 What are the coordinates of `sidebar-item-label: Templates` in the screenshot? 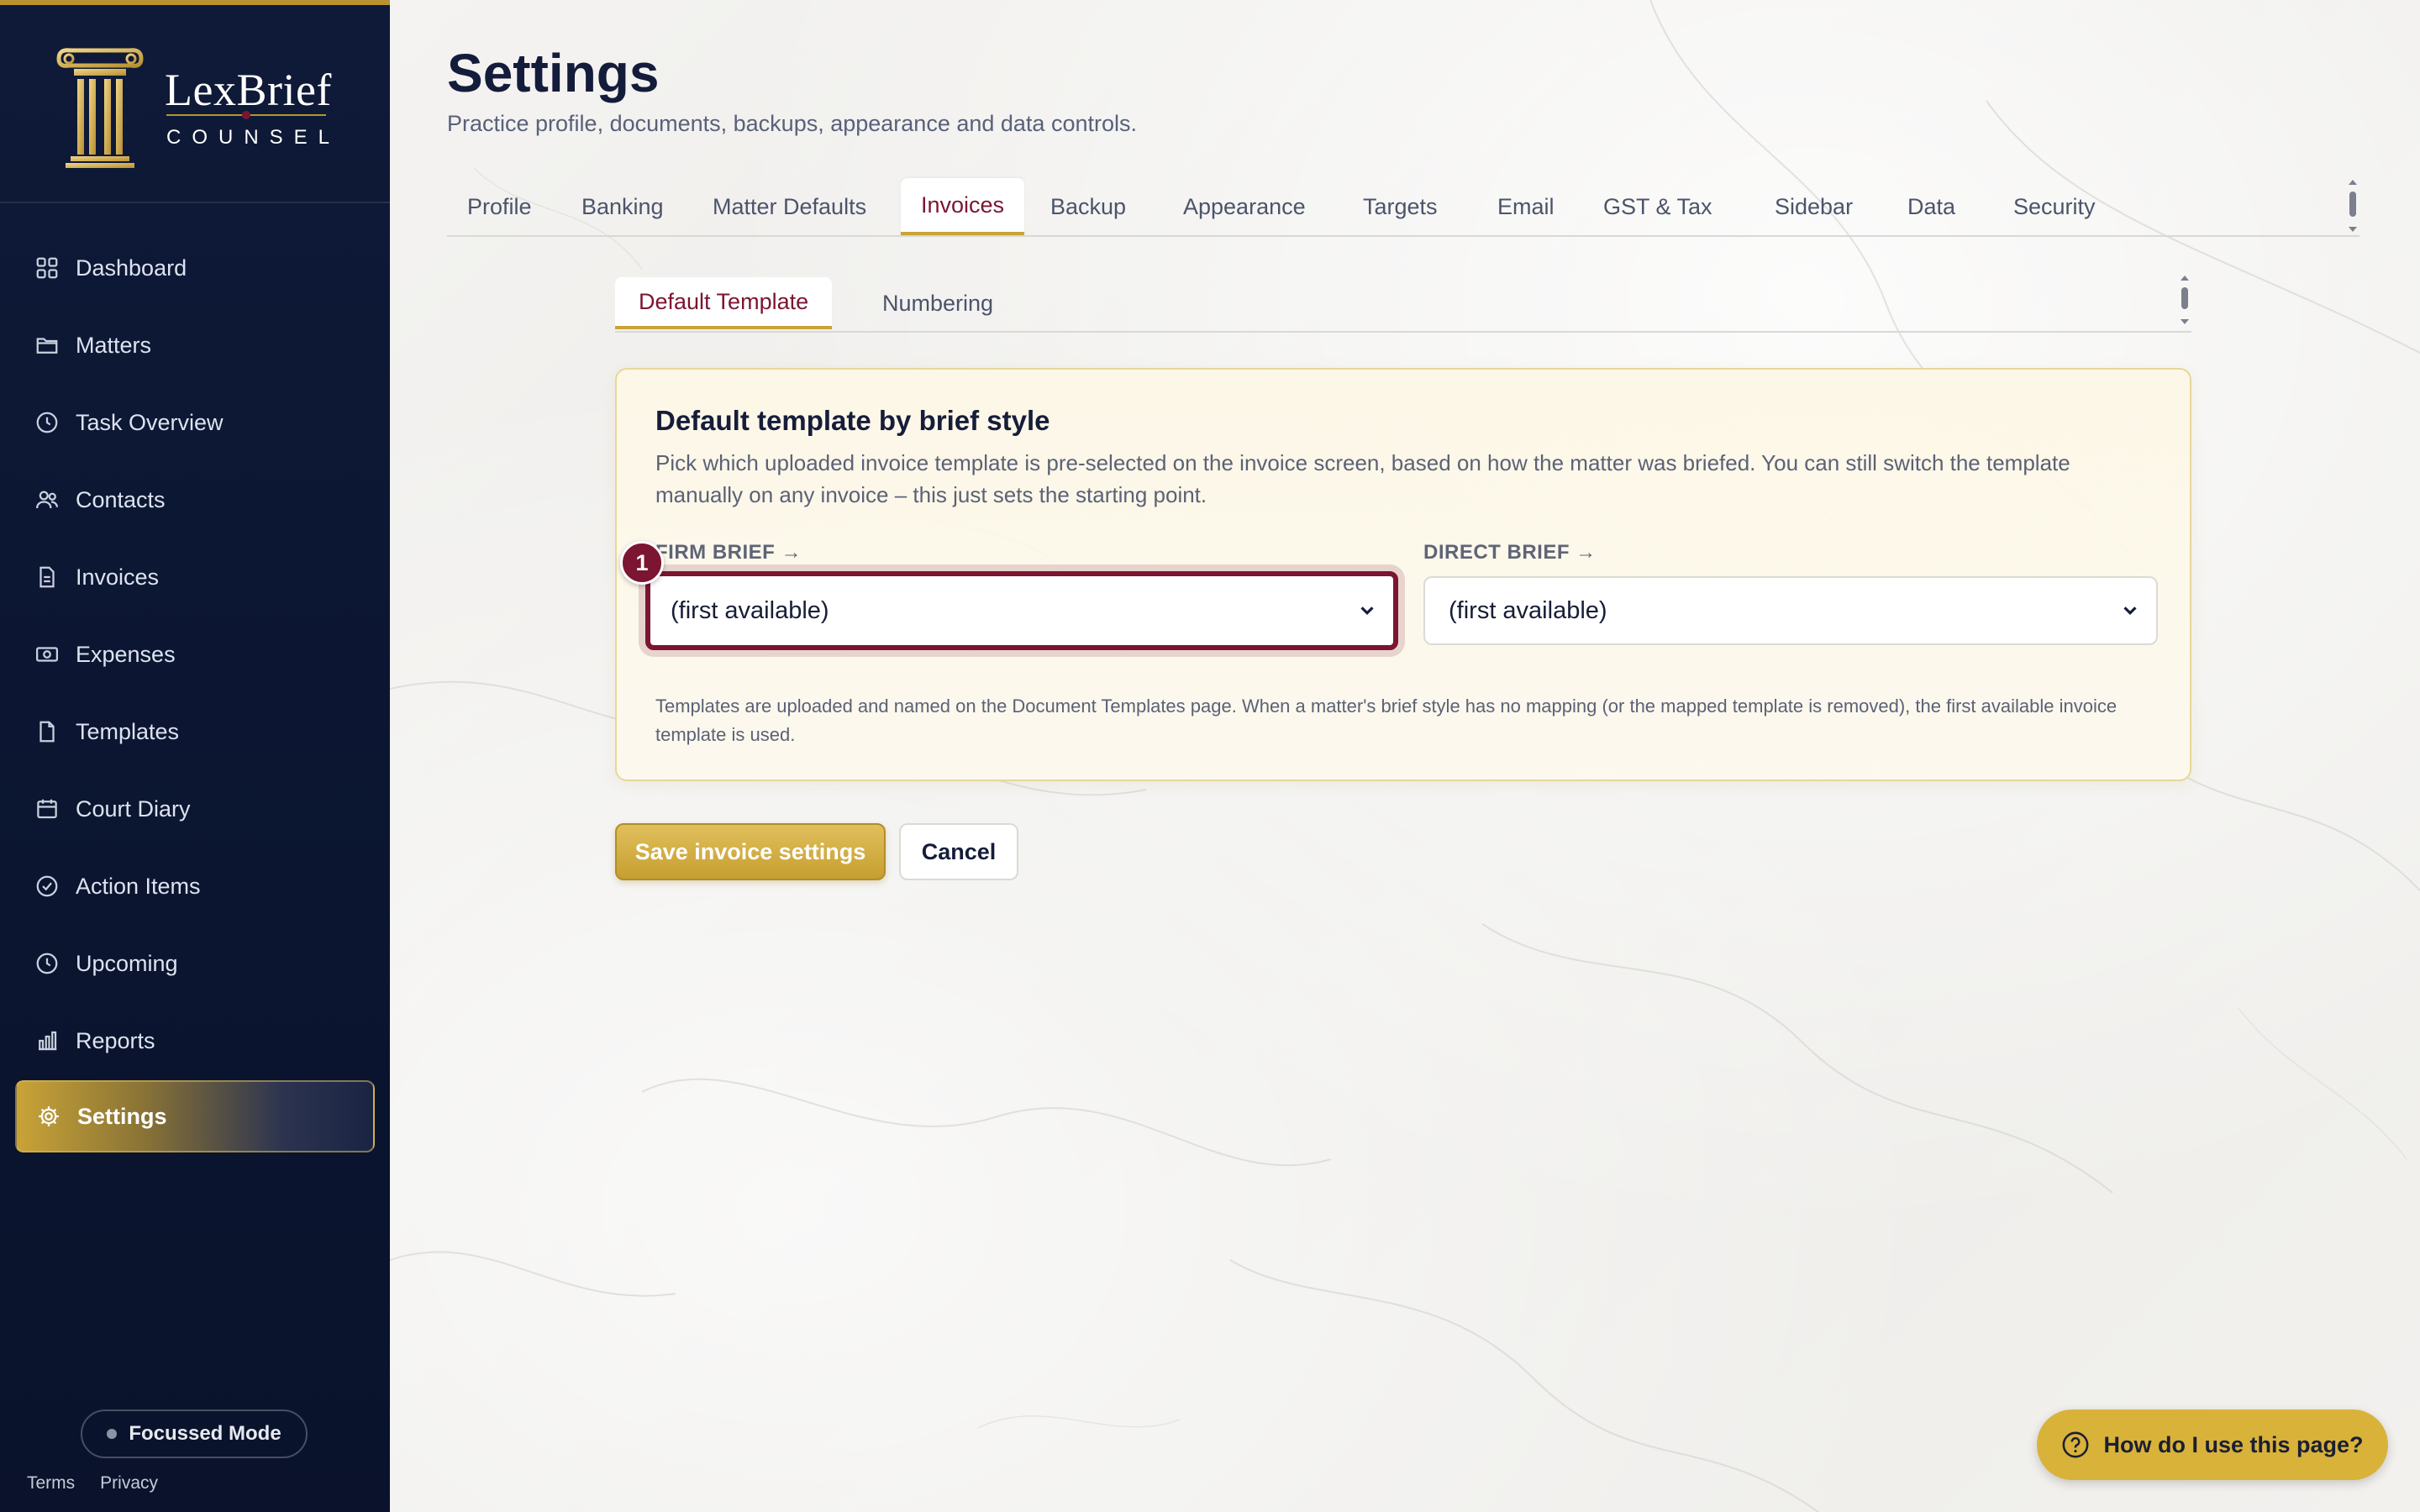 It's located at (128, 731).